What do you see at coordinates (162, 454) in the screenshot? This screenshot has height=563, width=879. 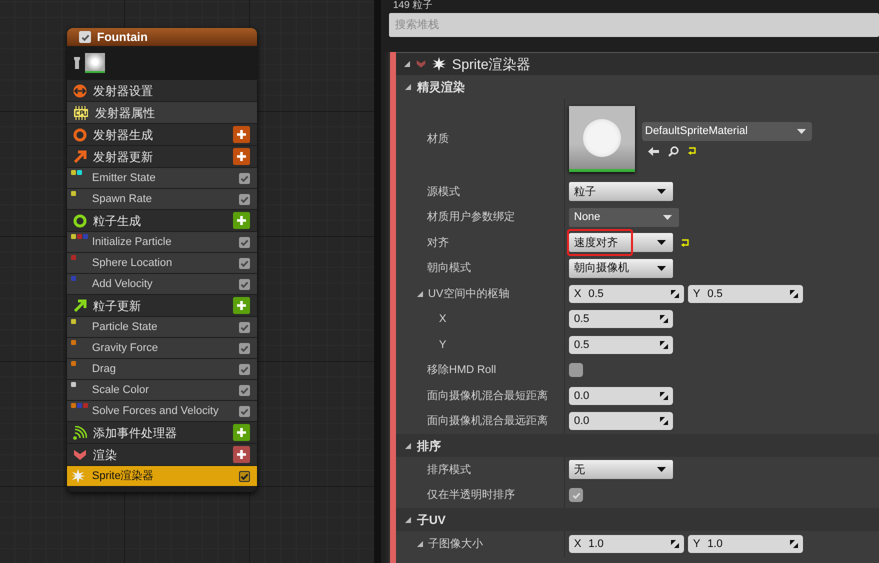 I see `node-section-row: 渲染` at bounding box center [162, 454].